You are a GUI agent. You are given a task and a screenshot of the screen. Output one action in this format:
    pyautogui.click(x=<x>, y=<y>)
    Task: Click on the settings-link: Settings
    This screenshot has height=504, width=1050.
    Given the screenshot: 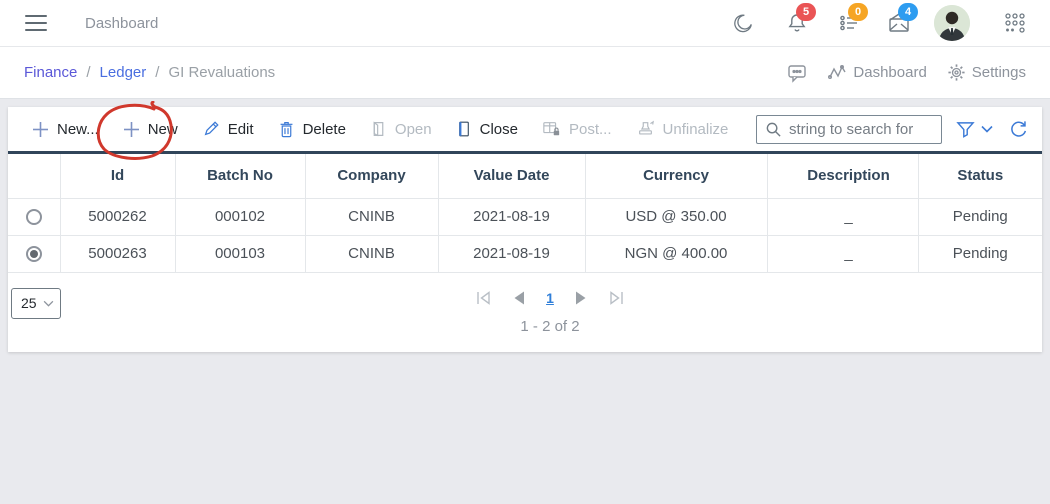 What is the action you would take?
    pyautogui.click(x=986, y=72)
    